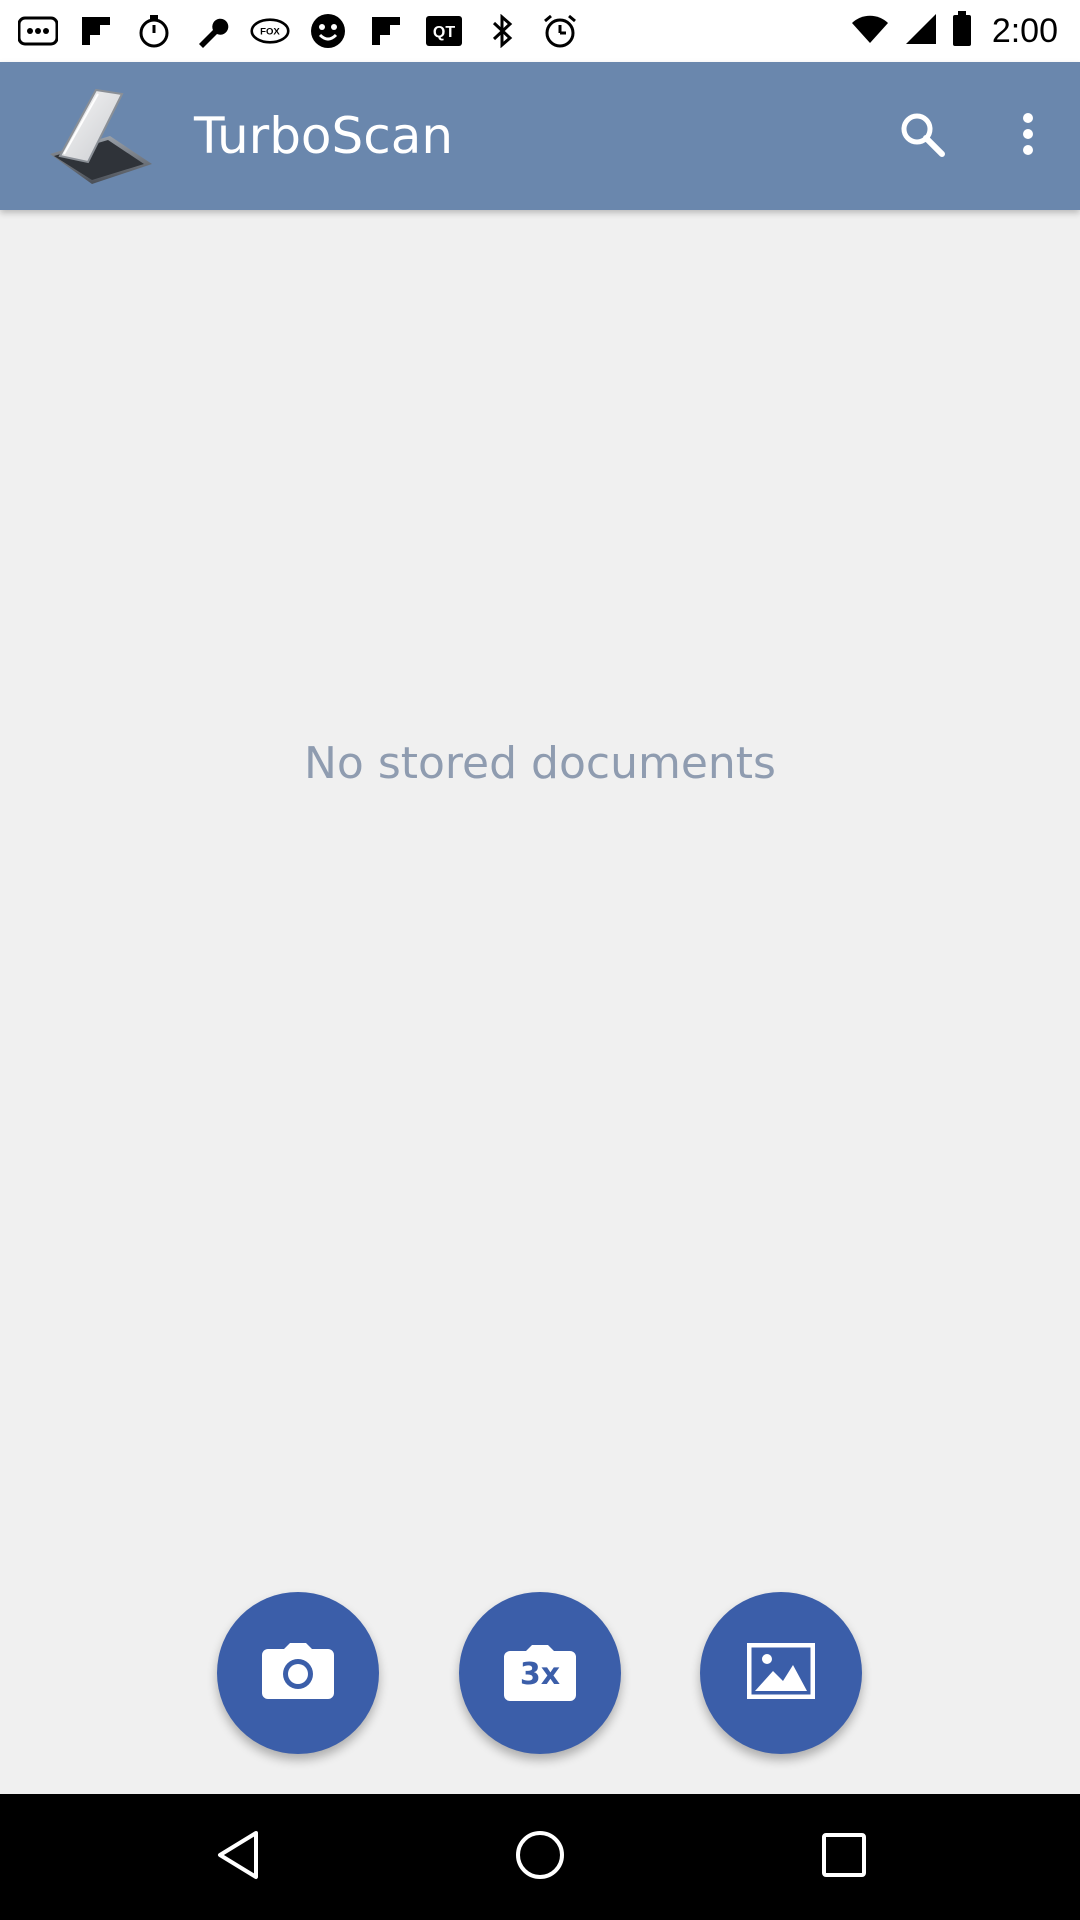 This screenshot has height=1920, width=1080. Describe the element at coordinates (962, 31) in the screenshot. I see `battery-icon` at that location.